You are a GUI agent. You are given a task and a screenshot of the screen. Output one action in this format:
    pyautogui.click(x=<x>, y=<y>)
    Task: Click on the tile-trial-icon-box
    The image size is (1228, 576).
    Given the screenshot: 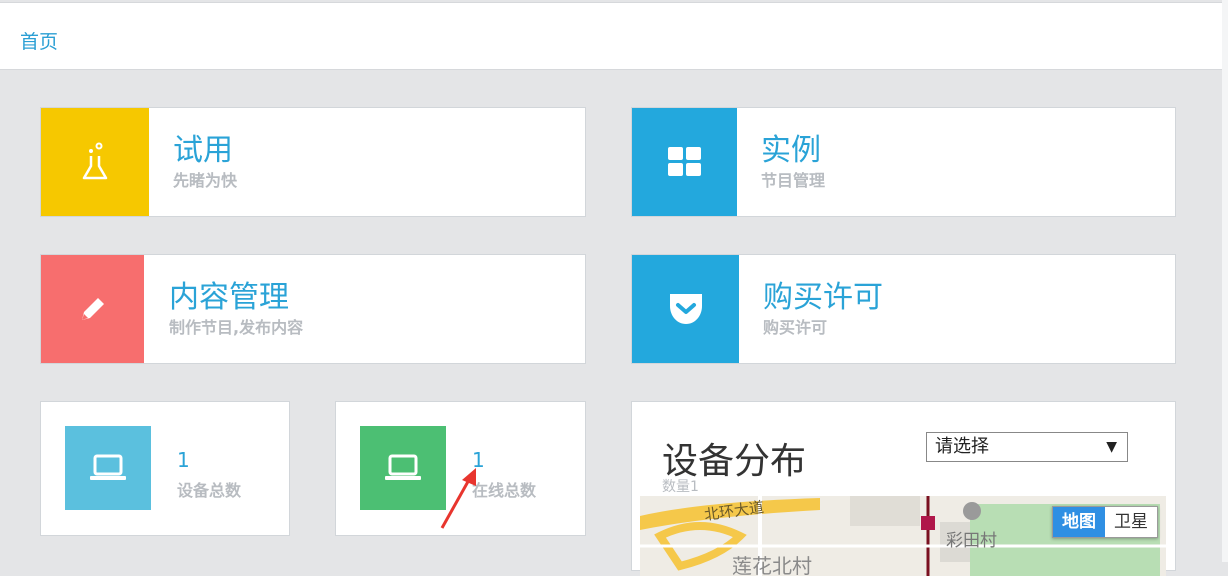 What is the action you would take?
    pyautogui.click(x=95, y=162)
    